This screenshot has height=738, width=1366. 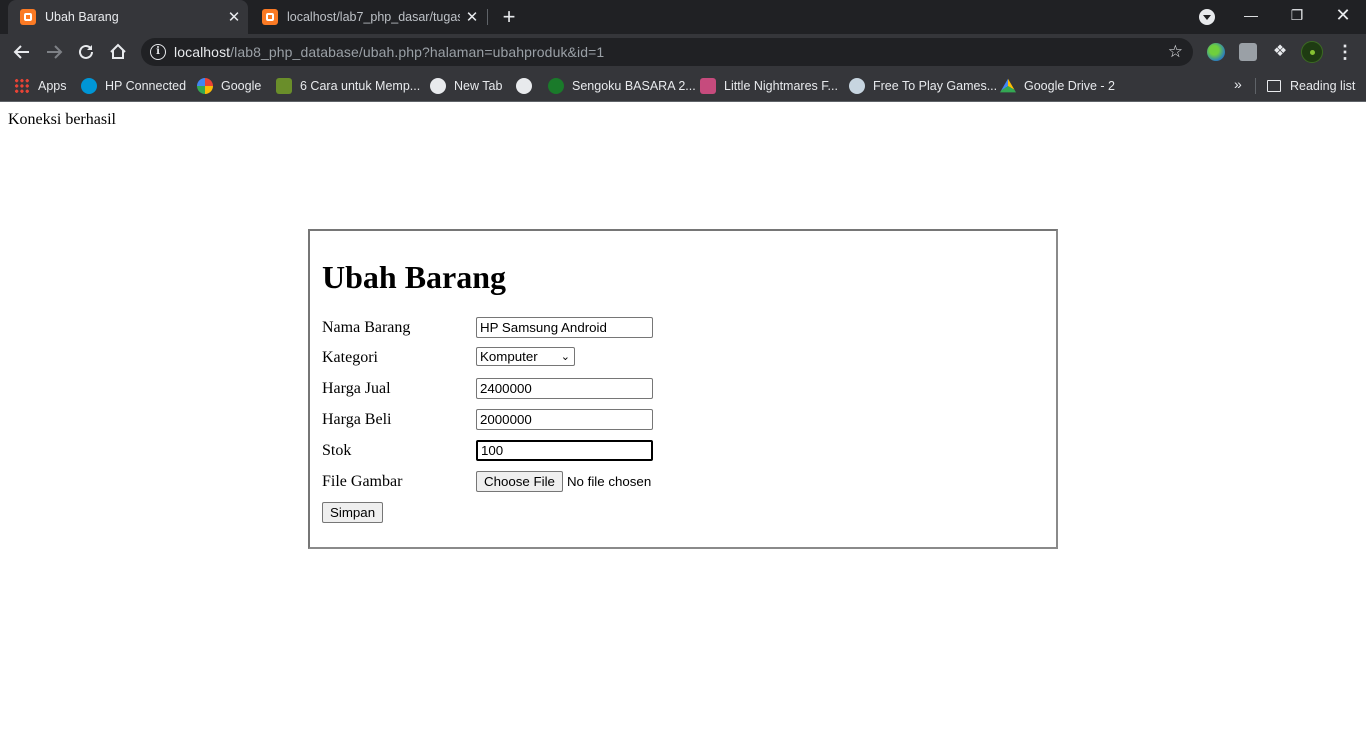 I want to click on extension-globe-icon, so click(x=1216, y=52).